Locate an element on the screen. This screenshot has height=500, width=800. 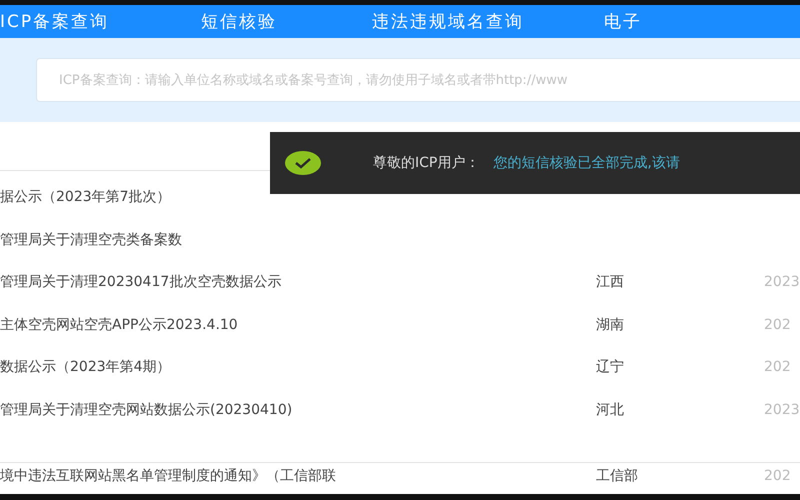
check-icon is located at coordinates (303, 163).